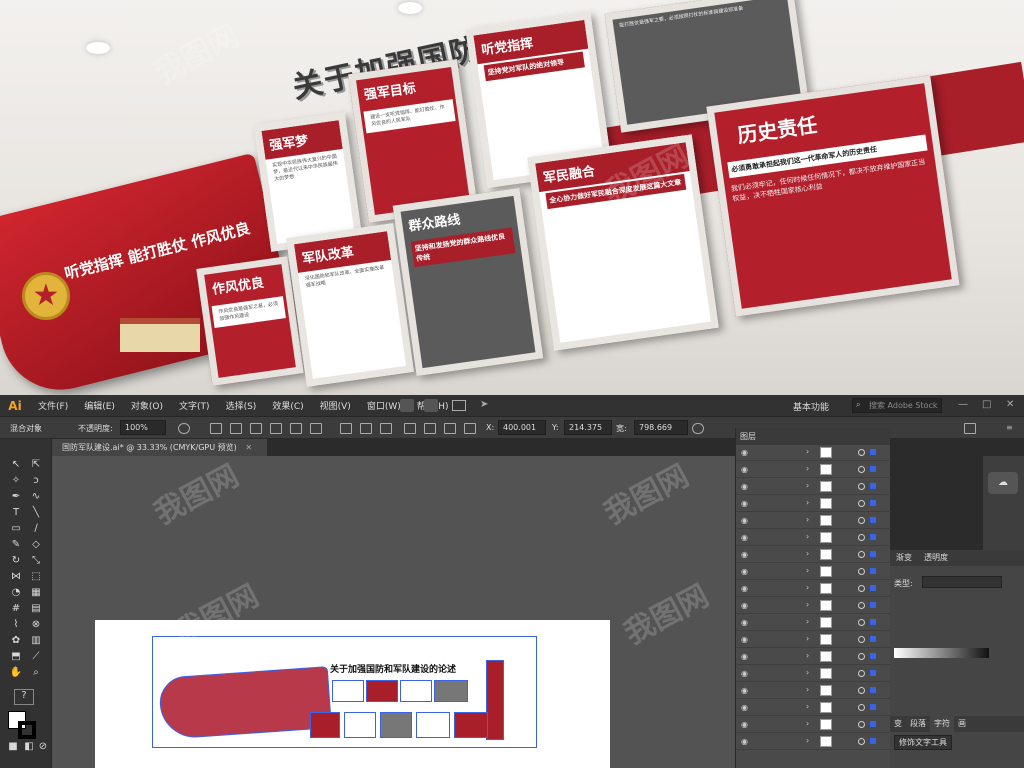 Image resolution: width=1024 pixels, height=768 pixels. Describe the element at coordinates (16, 481) in the screenshot. I see `magic-wand-tool-icon: ✧` at that location.